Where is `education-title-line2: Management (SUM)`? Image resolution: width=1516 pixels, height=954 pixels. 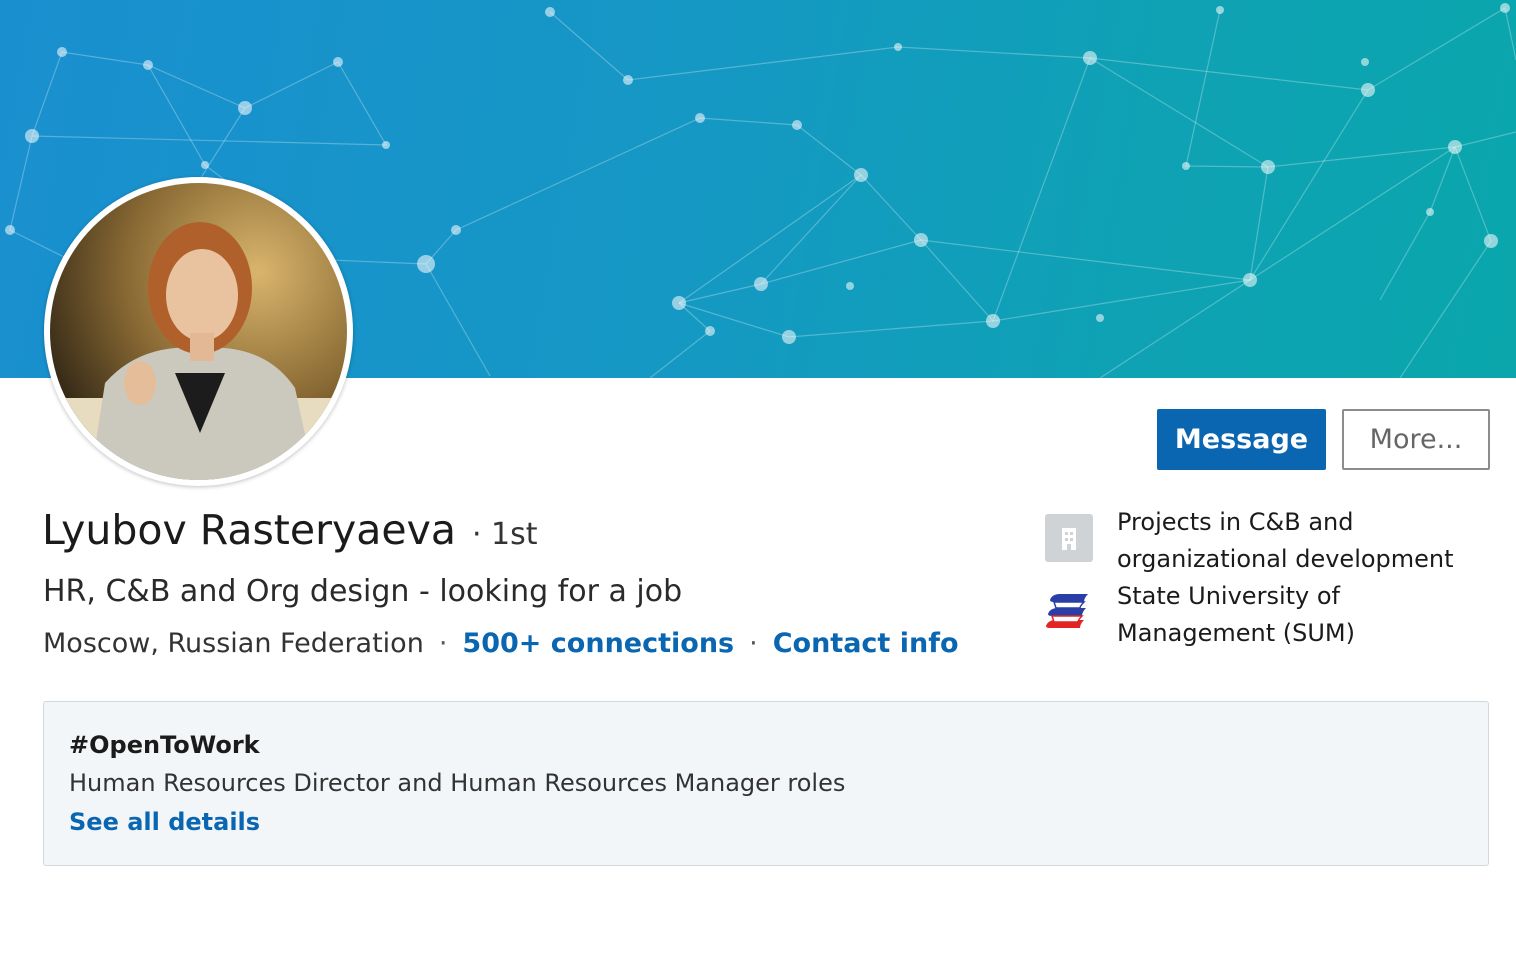
education-title-line2: Management (SUM) is located at coordinates (1236, 633).